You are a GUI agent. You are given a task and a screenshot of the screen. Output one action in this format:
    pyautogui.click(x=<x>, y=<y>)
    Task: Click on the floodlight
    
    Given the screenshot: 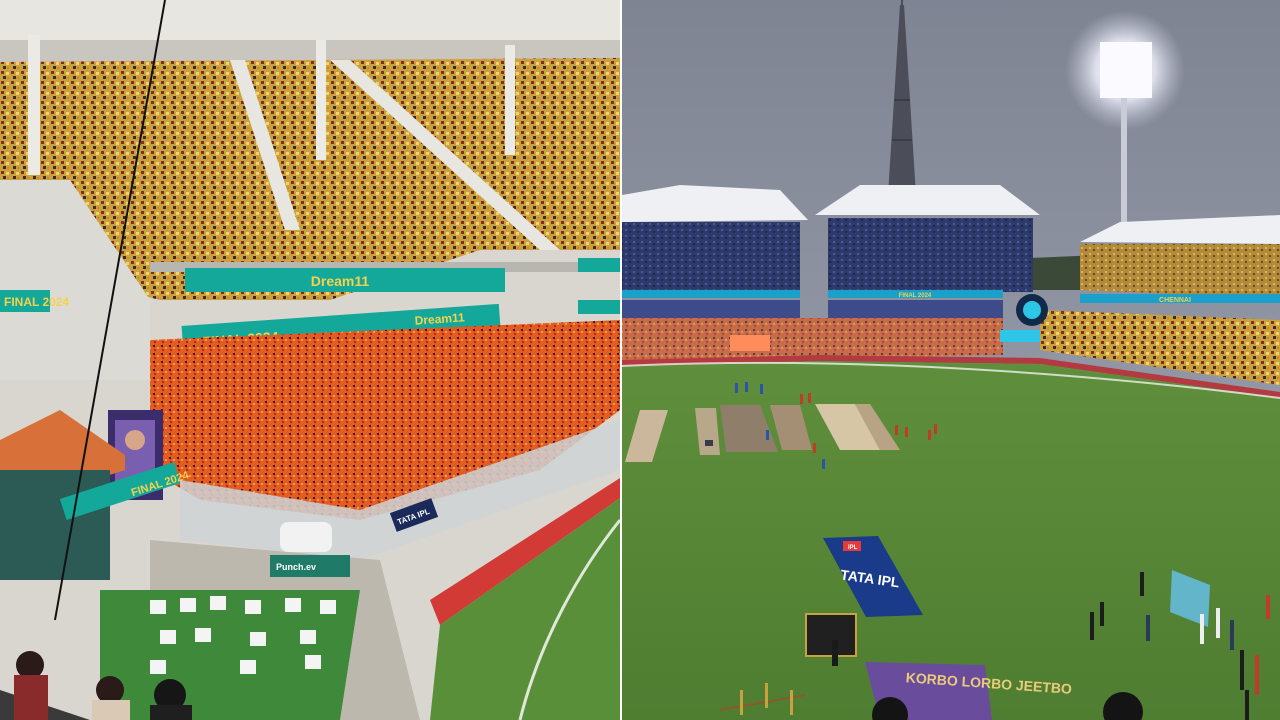 What is the action you would take?
    pyautogui.click(x=1126, y=70)
    